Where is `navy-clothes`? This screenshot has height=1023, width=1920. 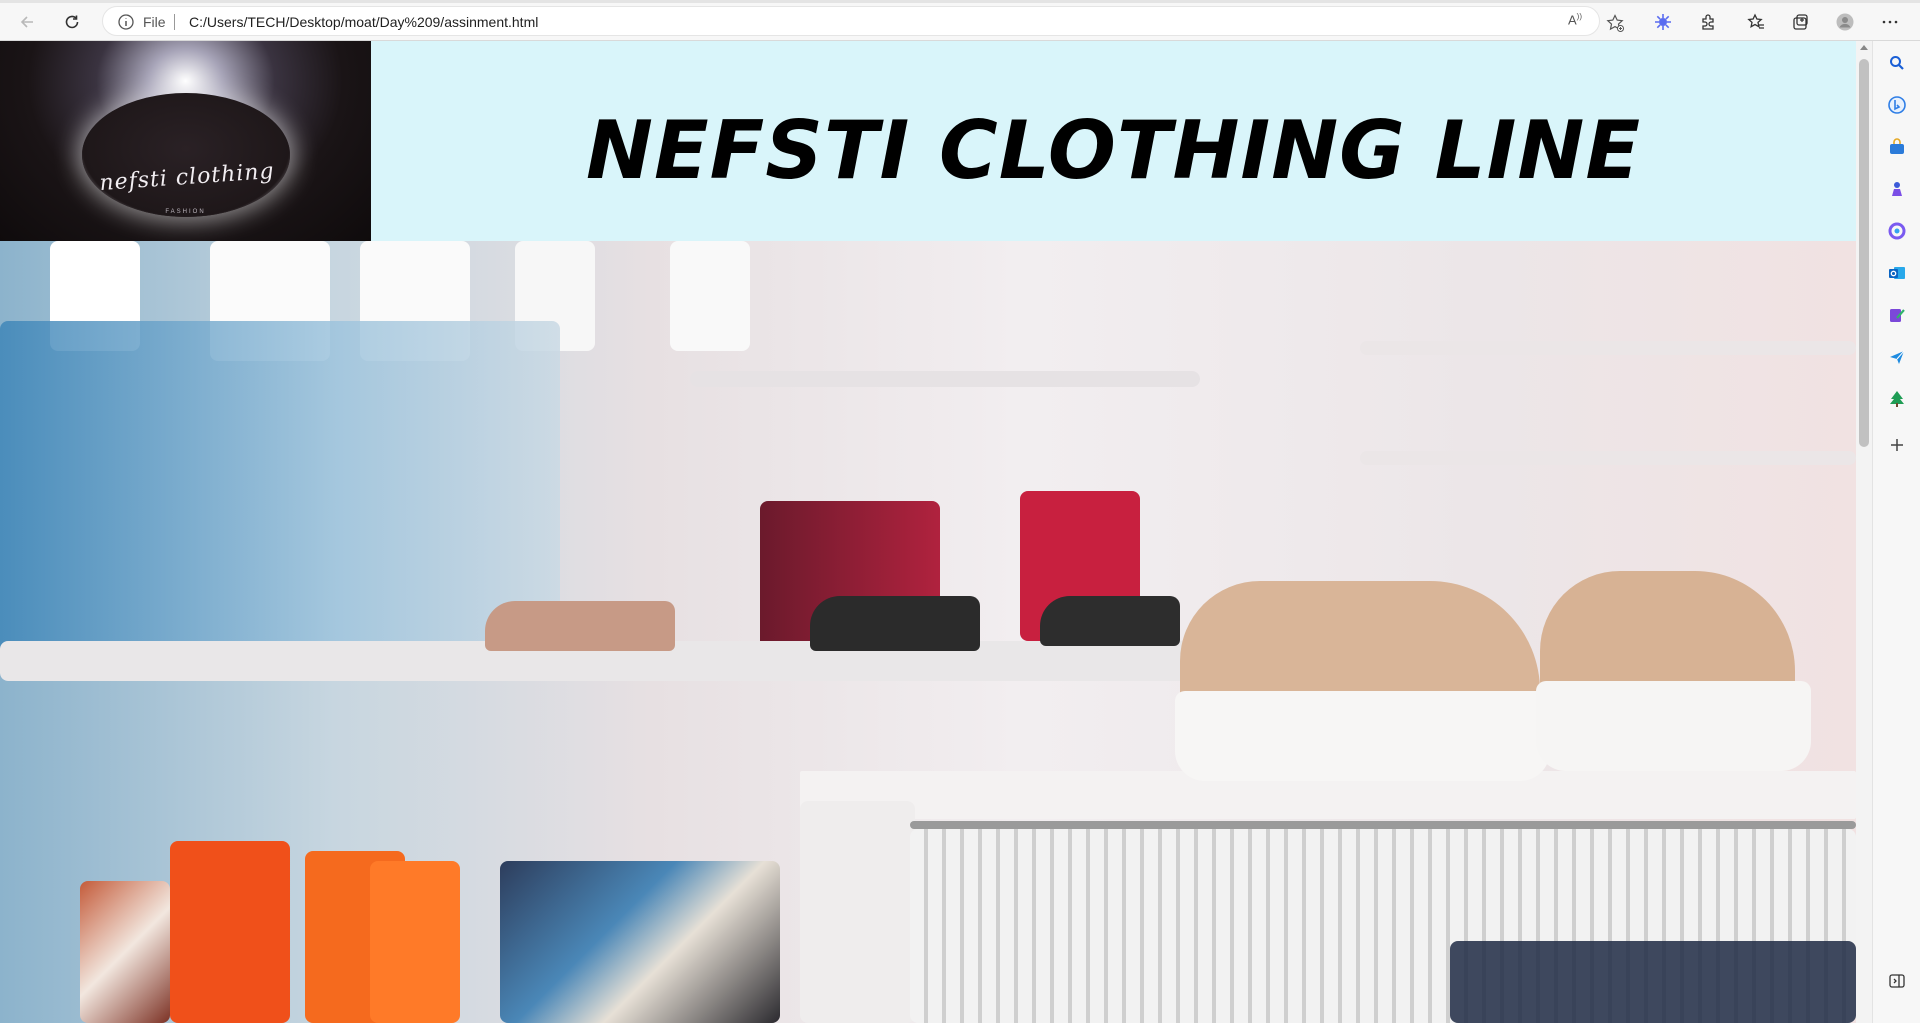
navy-clothes is located at coordinates (1653, 982).